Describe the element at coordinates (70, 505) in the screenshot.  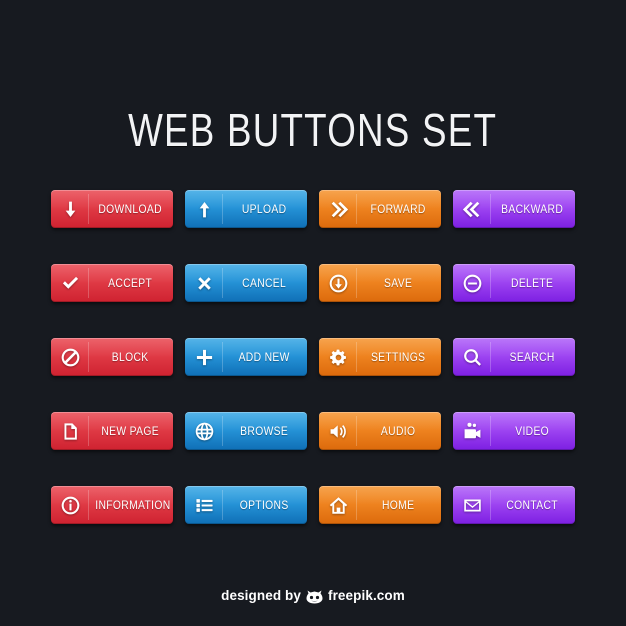
I see `info-circle-icon` at that location.